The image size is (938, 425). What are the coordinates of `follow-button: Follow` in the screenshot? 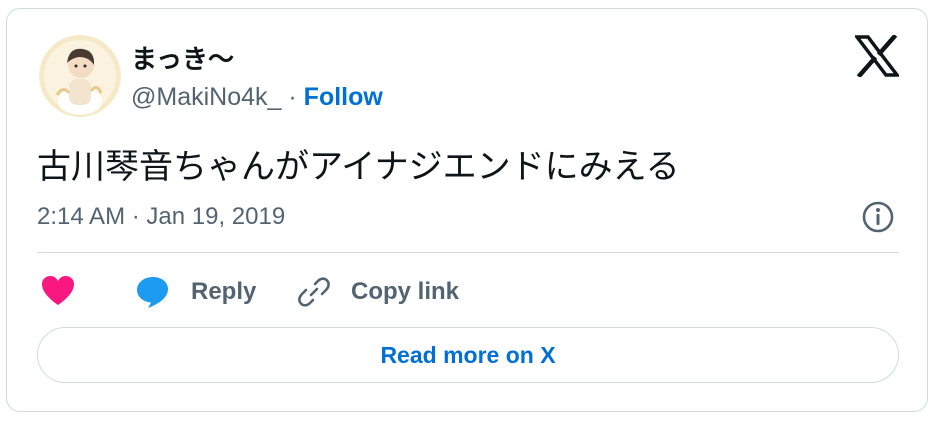 It's located at (343, 97).